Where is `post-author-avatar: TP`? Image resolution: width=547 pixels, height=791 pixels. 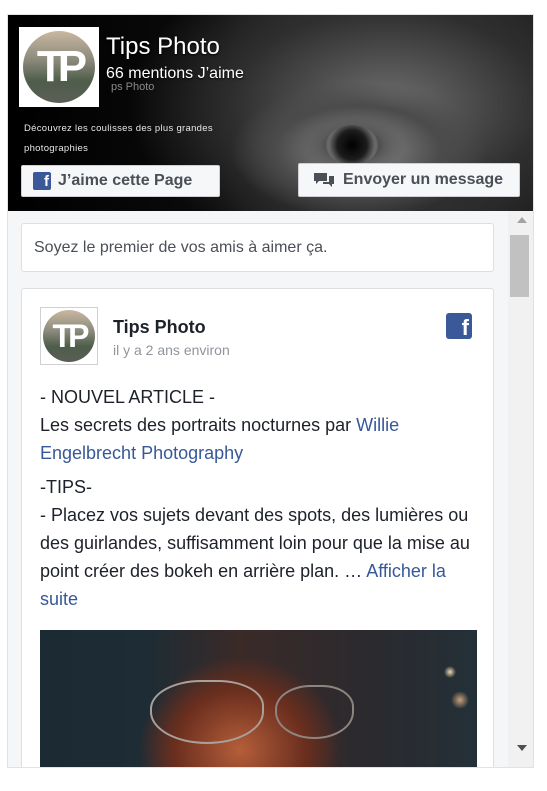
post-author-avatar: TP is located at coordinates (69, 336).